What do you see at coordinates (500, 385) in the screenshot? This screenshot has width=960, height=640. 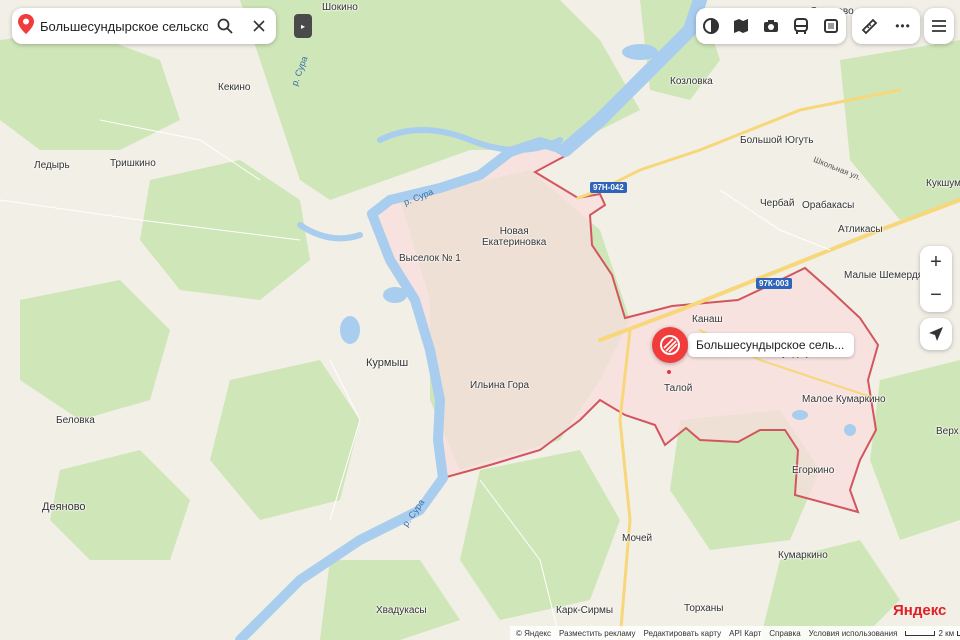 I see `place-label: Ильина Гора` at bounding box center [500, 385].